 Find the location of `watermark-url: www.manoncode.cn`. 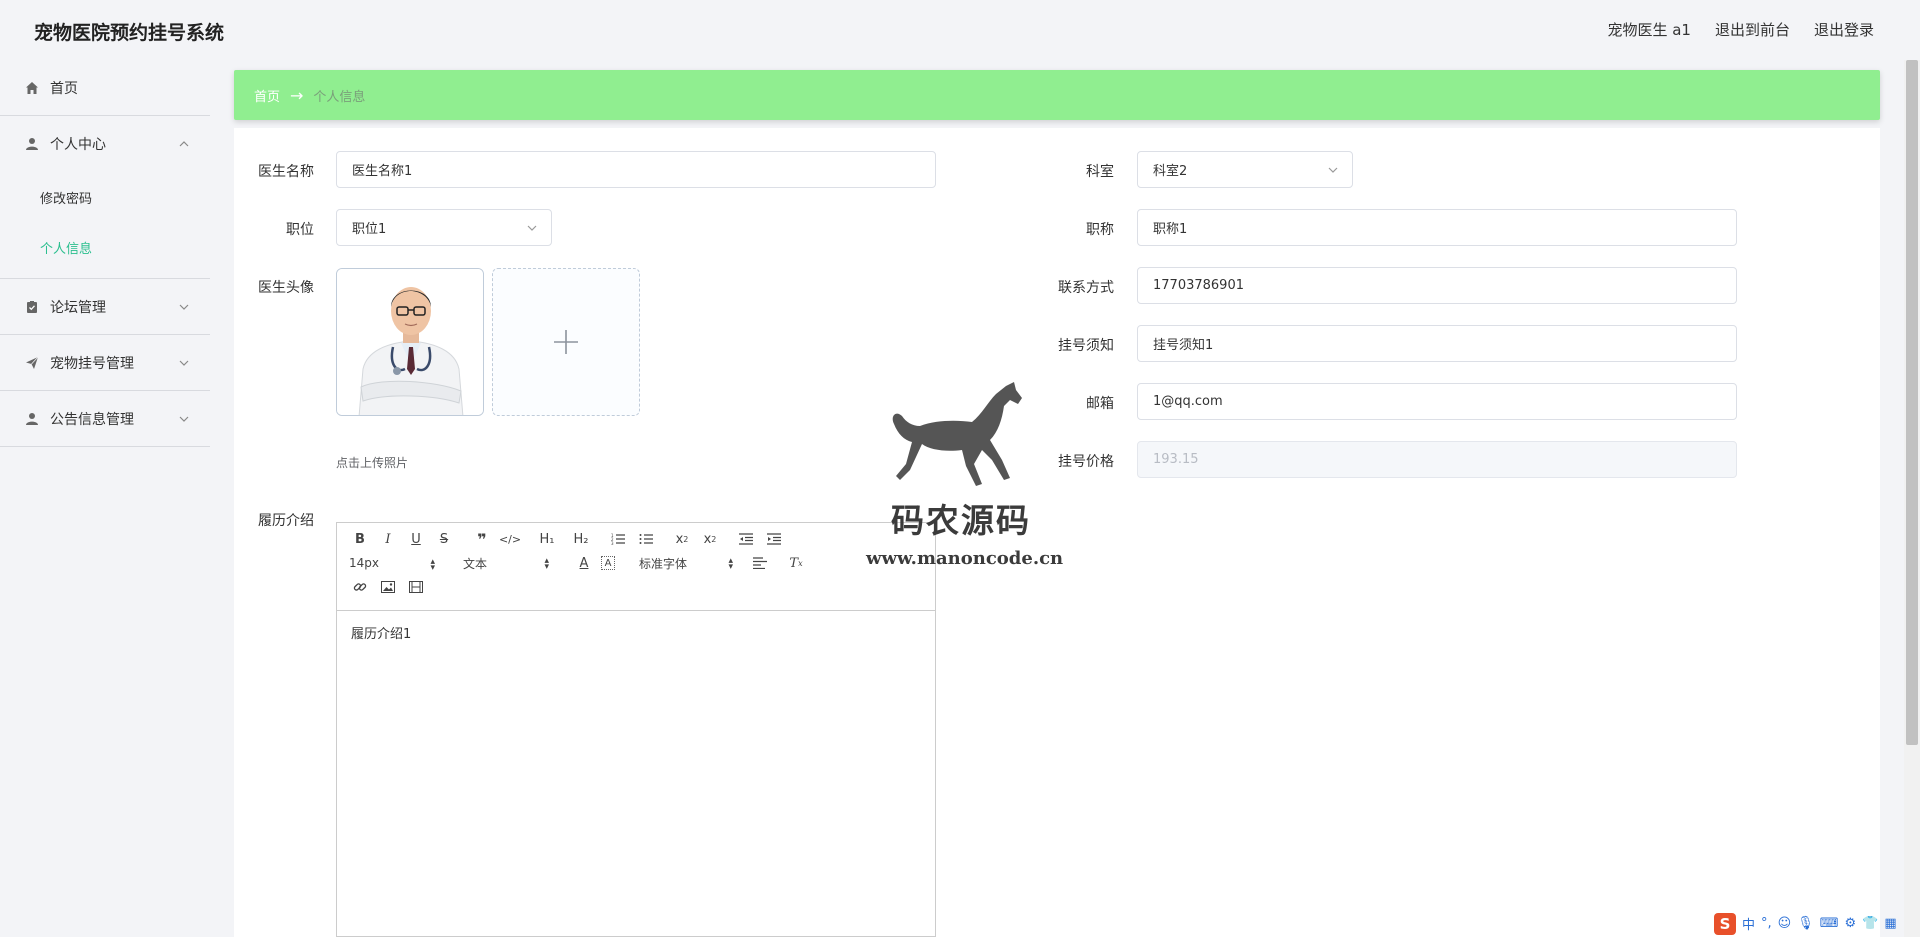

watermark-url: www.manoncode.cn is located at coordinates (965, 558).